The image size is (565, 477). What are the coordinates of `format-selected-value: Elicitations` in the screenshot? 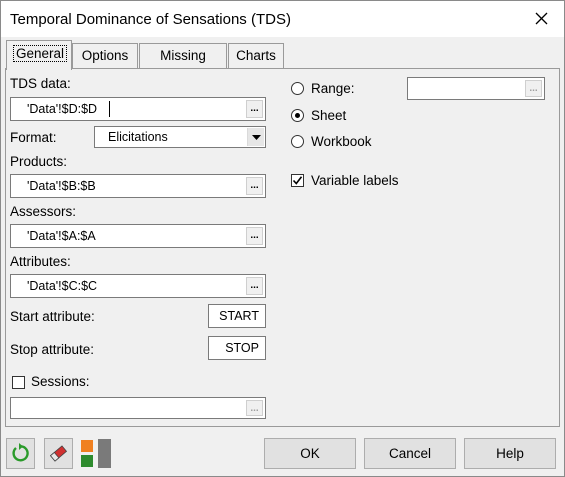 It's located at (138, 137).